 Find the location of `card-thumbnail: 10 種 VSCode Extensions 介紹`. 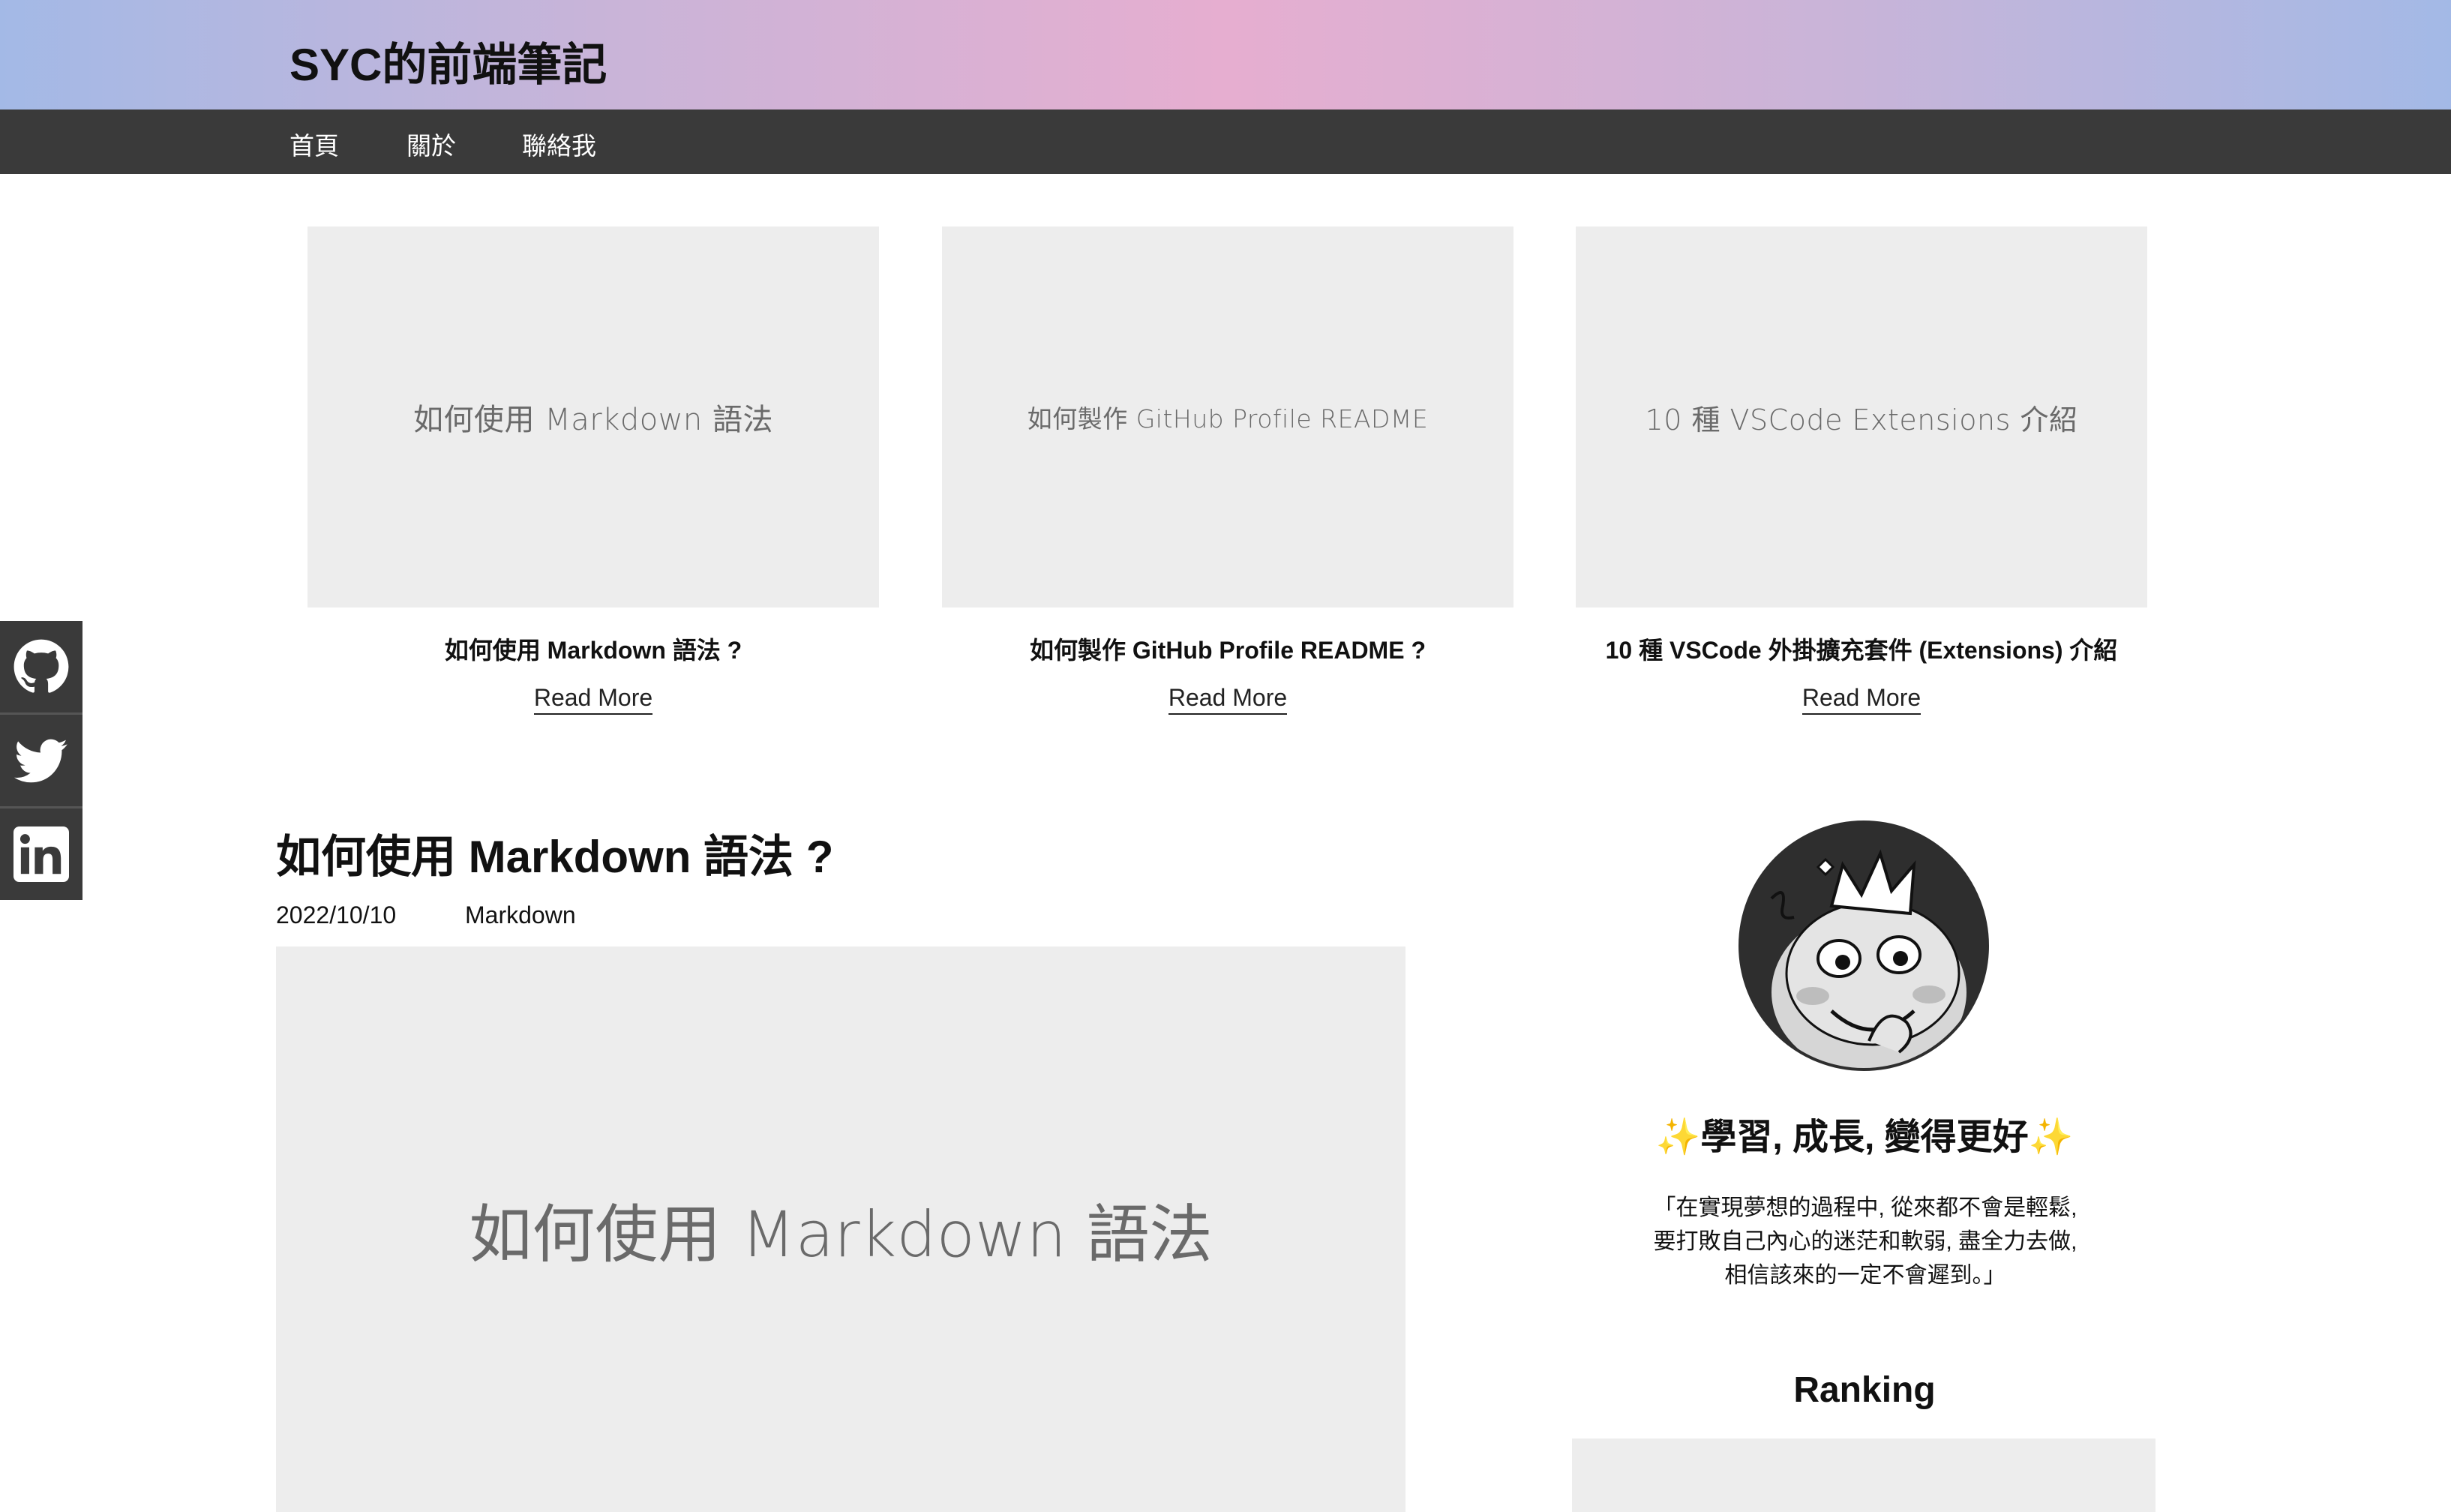

card-thumbnail: 10 種 VSCode Extensions 介紹 is located at coordinates (1861, 417).